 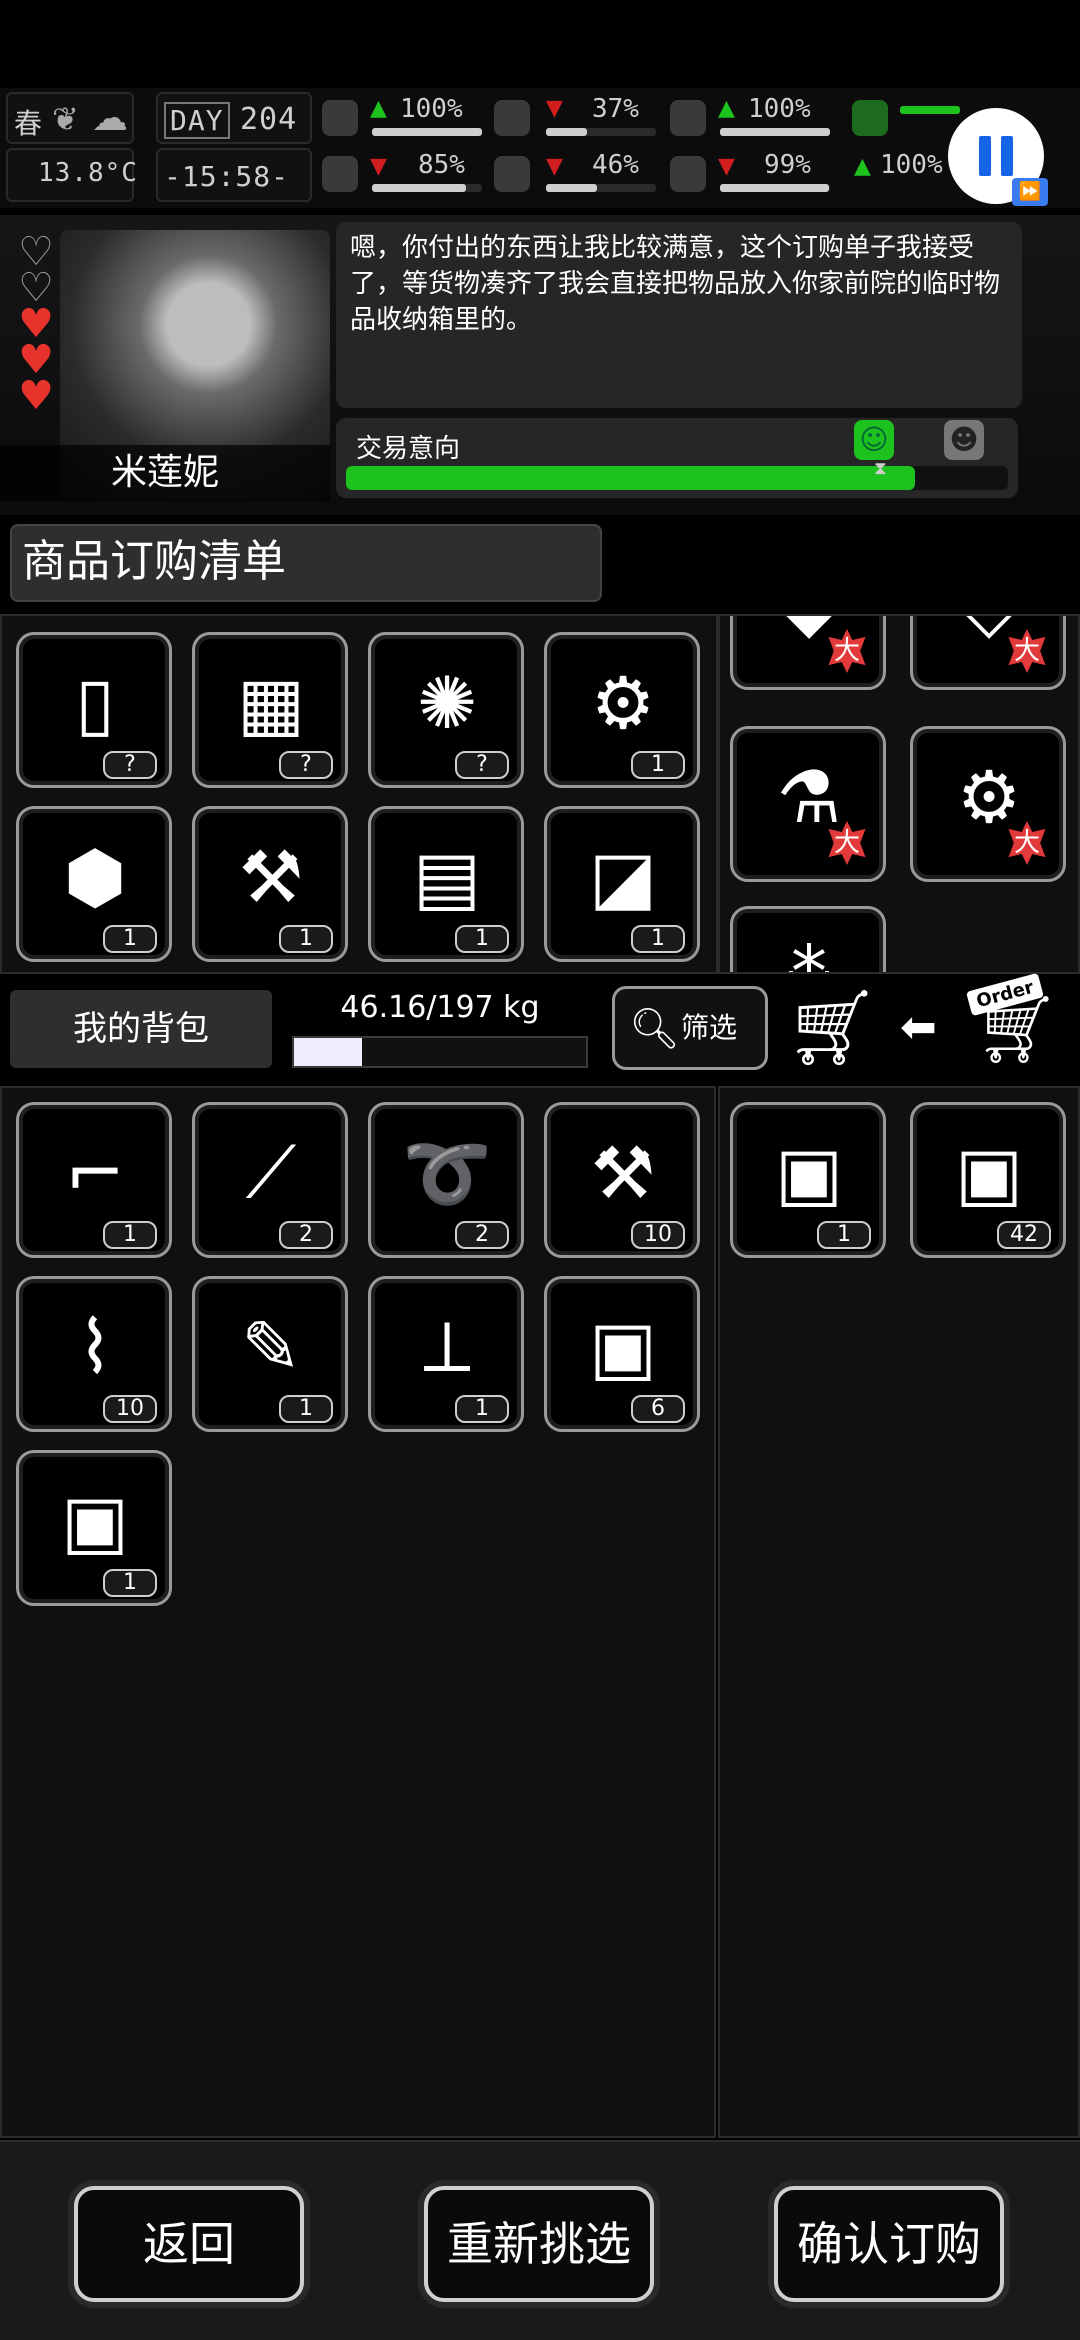 I want to click on item-slot: ◆大, so click(x=808, y=653).